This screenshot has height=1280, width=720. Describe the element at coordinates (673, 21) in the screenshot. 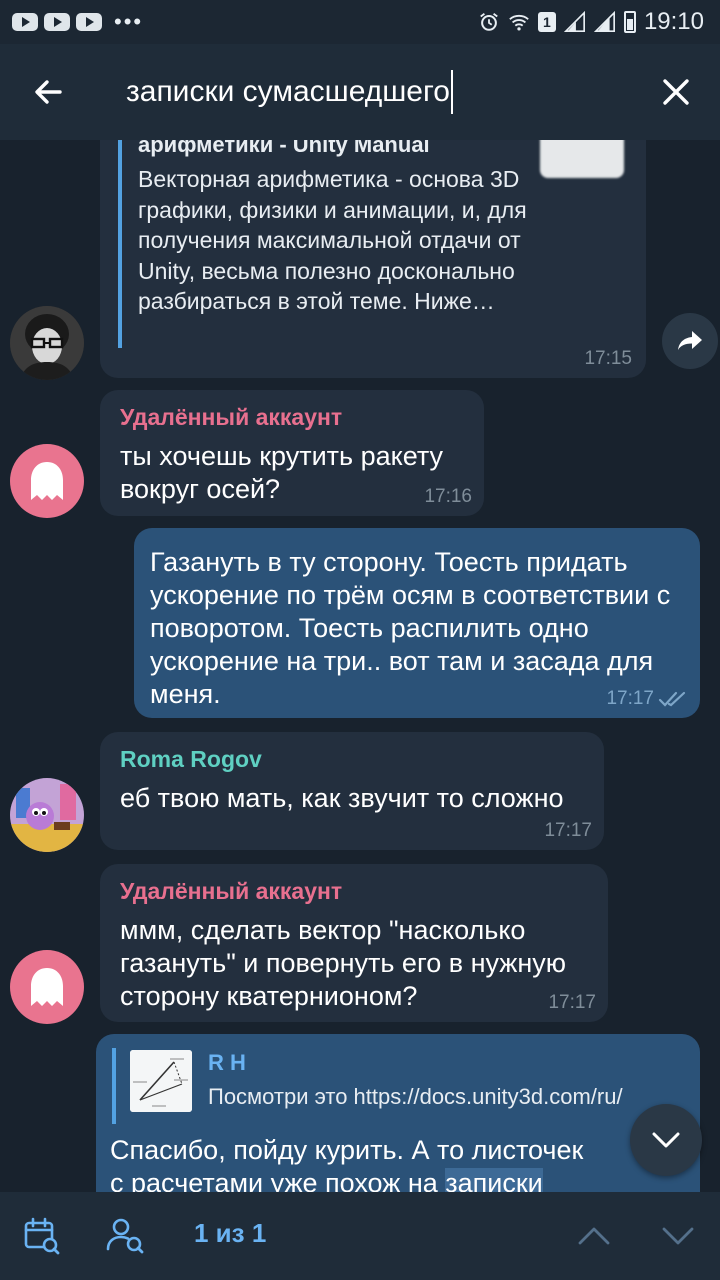

I see `clock: 19:10` at that location.